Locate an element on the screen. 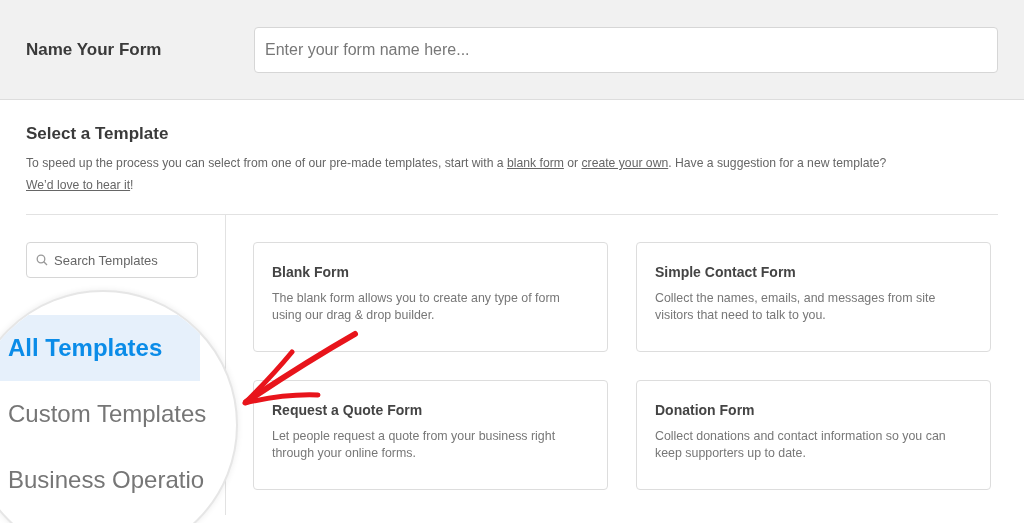  card-description: The blank form allows you to create any type of form using our drag & drop builder. is located at coordinates (416, 307).